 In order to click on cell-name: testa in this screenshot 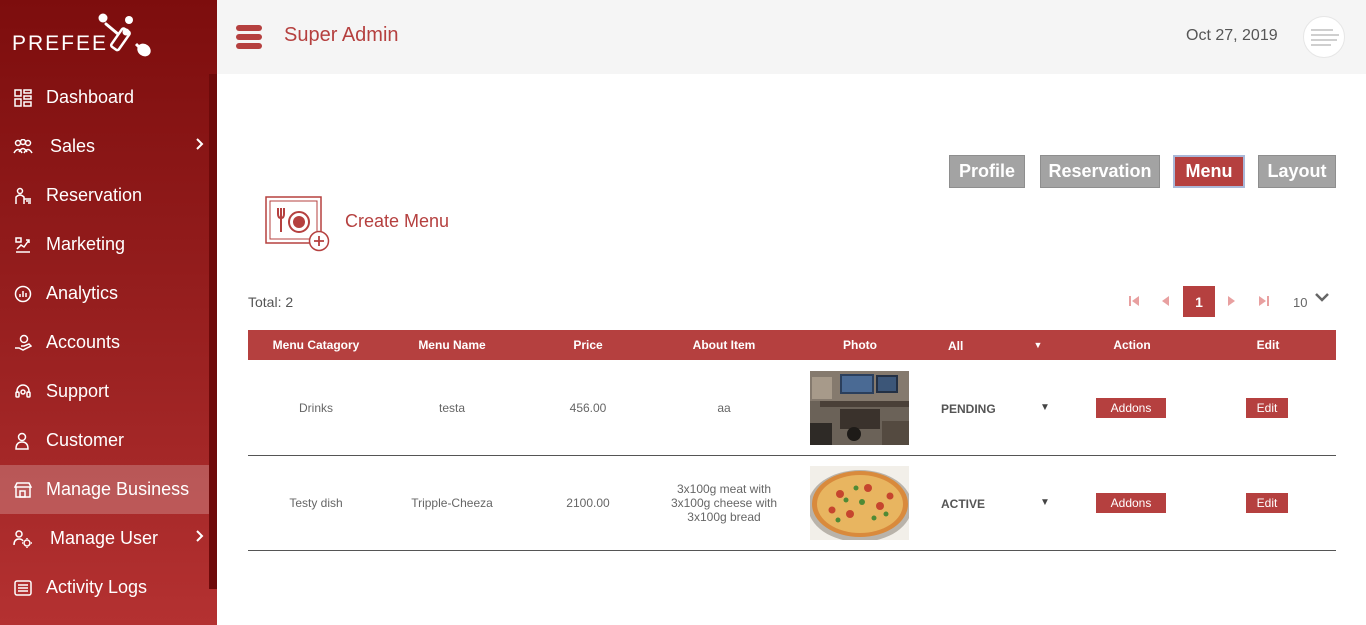, I will do `click(451, 408)`.